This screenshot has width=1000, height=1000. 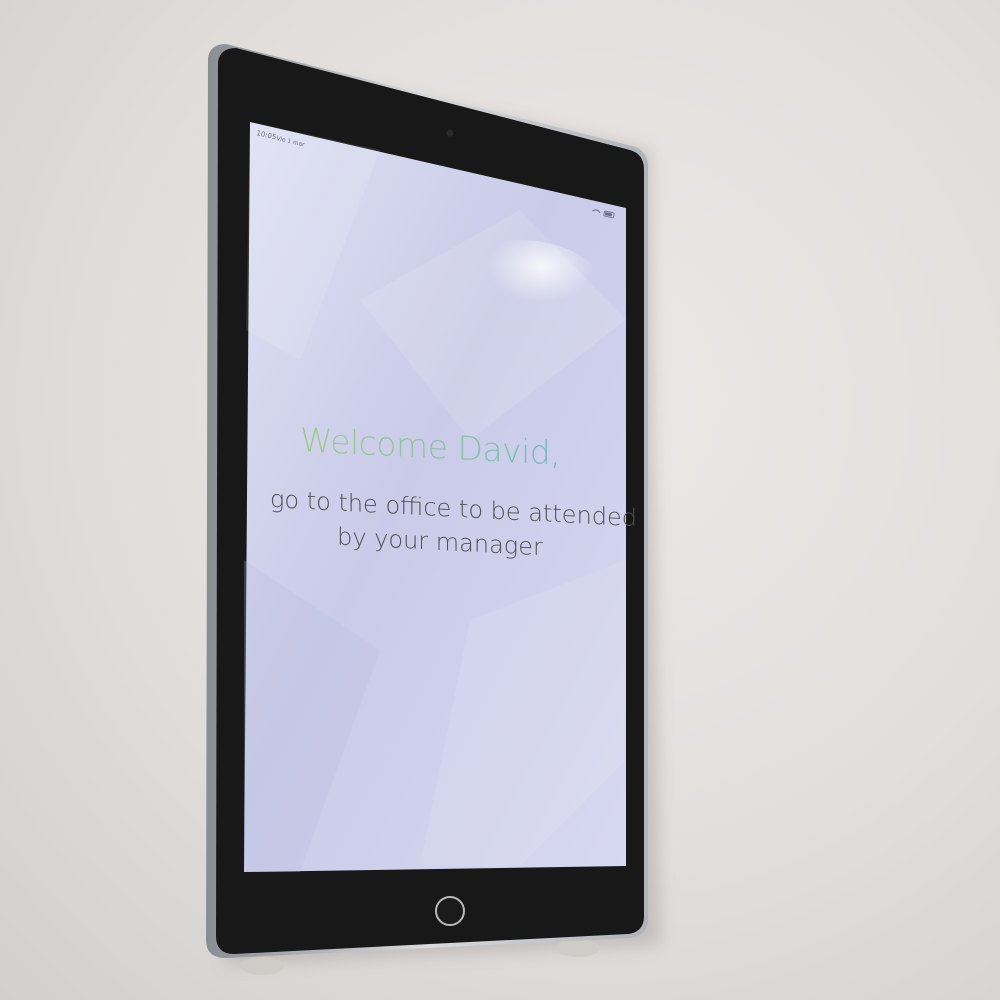 I want to click on home-button, so click(x=450, y=911).